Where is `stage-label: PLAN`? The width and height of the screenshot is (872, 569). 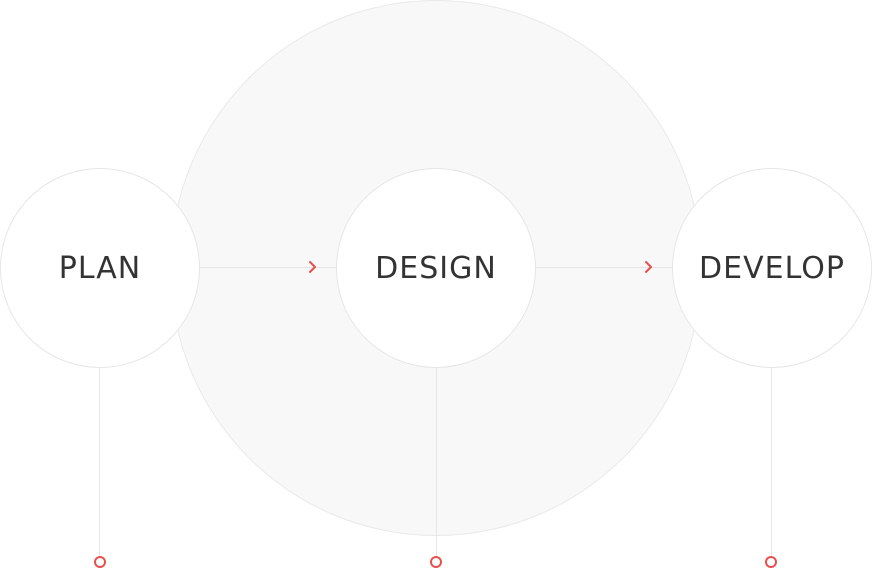
stage-label: PLAN is located at coordinates (100, 268).